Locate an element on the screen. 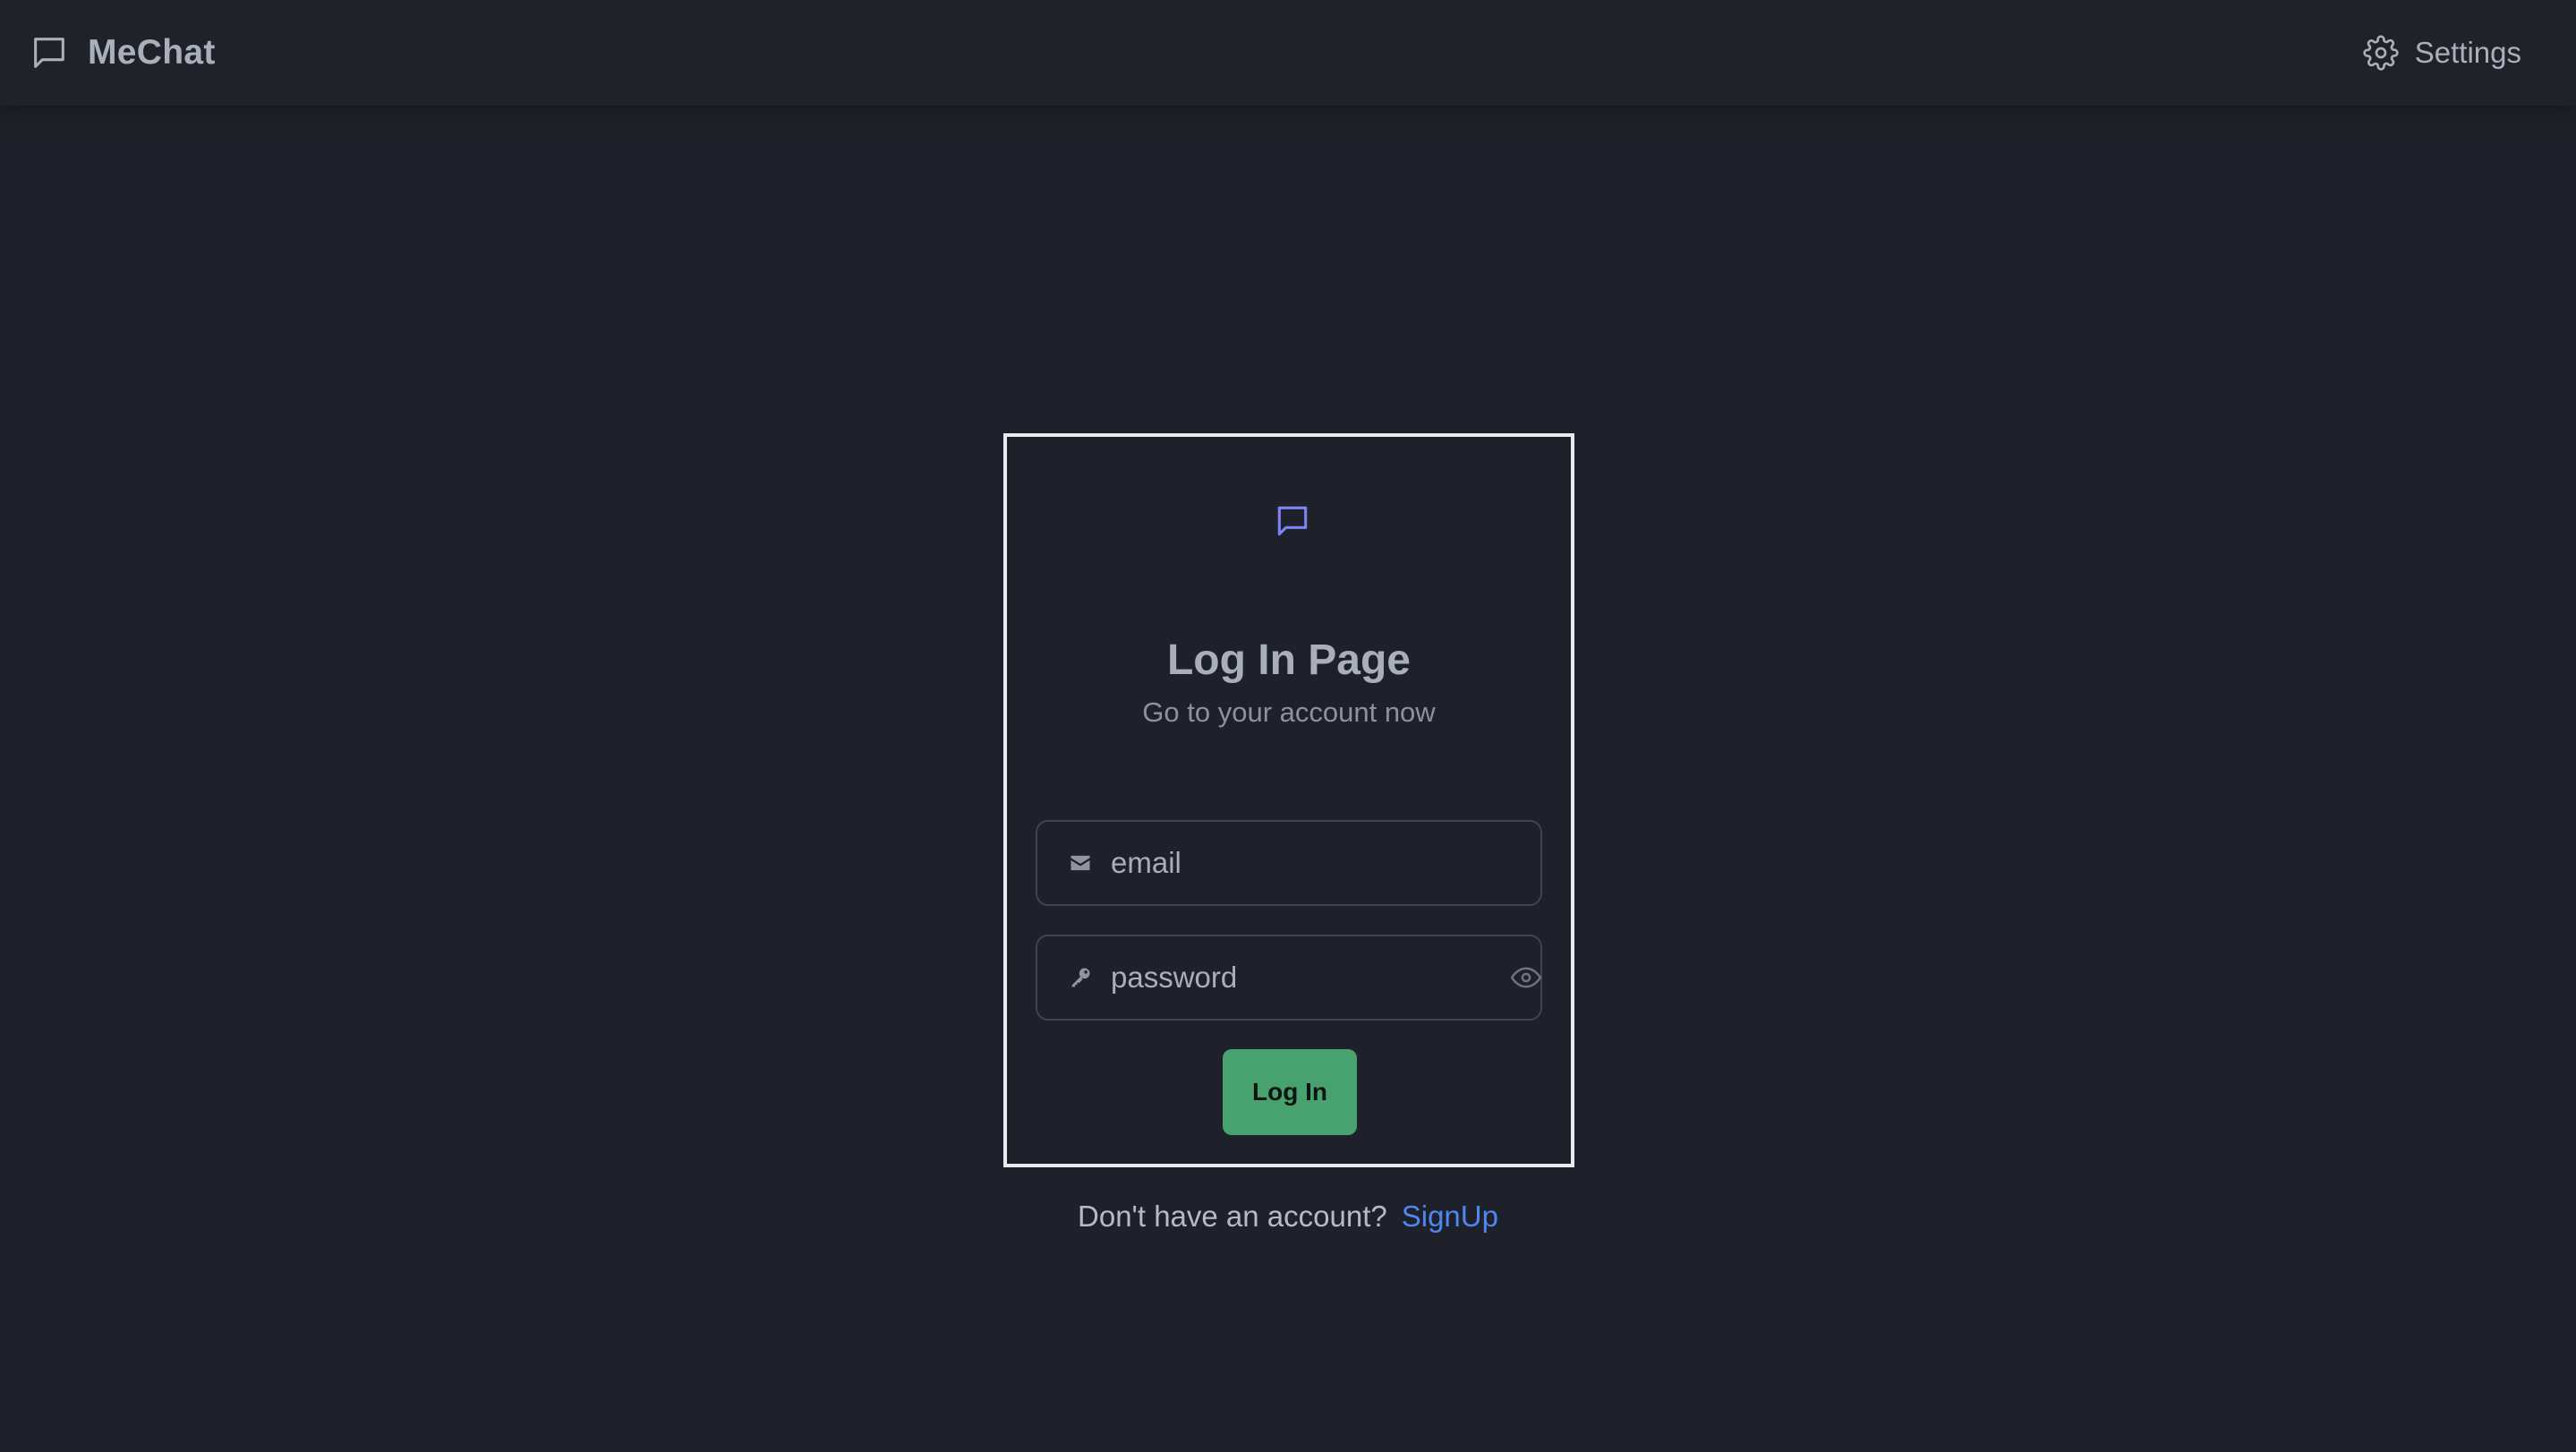 This screenshot has height=1452, width=2576. signup-prompt-row: Don't have an account? SignUp is located at coordinates (1288, 1217).